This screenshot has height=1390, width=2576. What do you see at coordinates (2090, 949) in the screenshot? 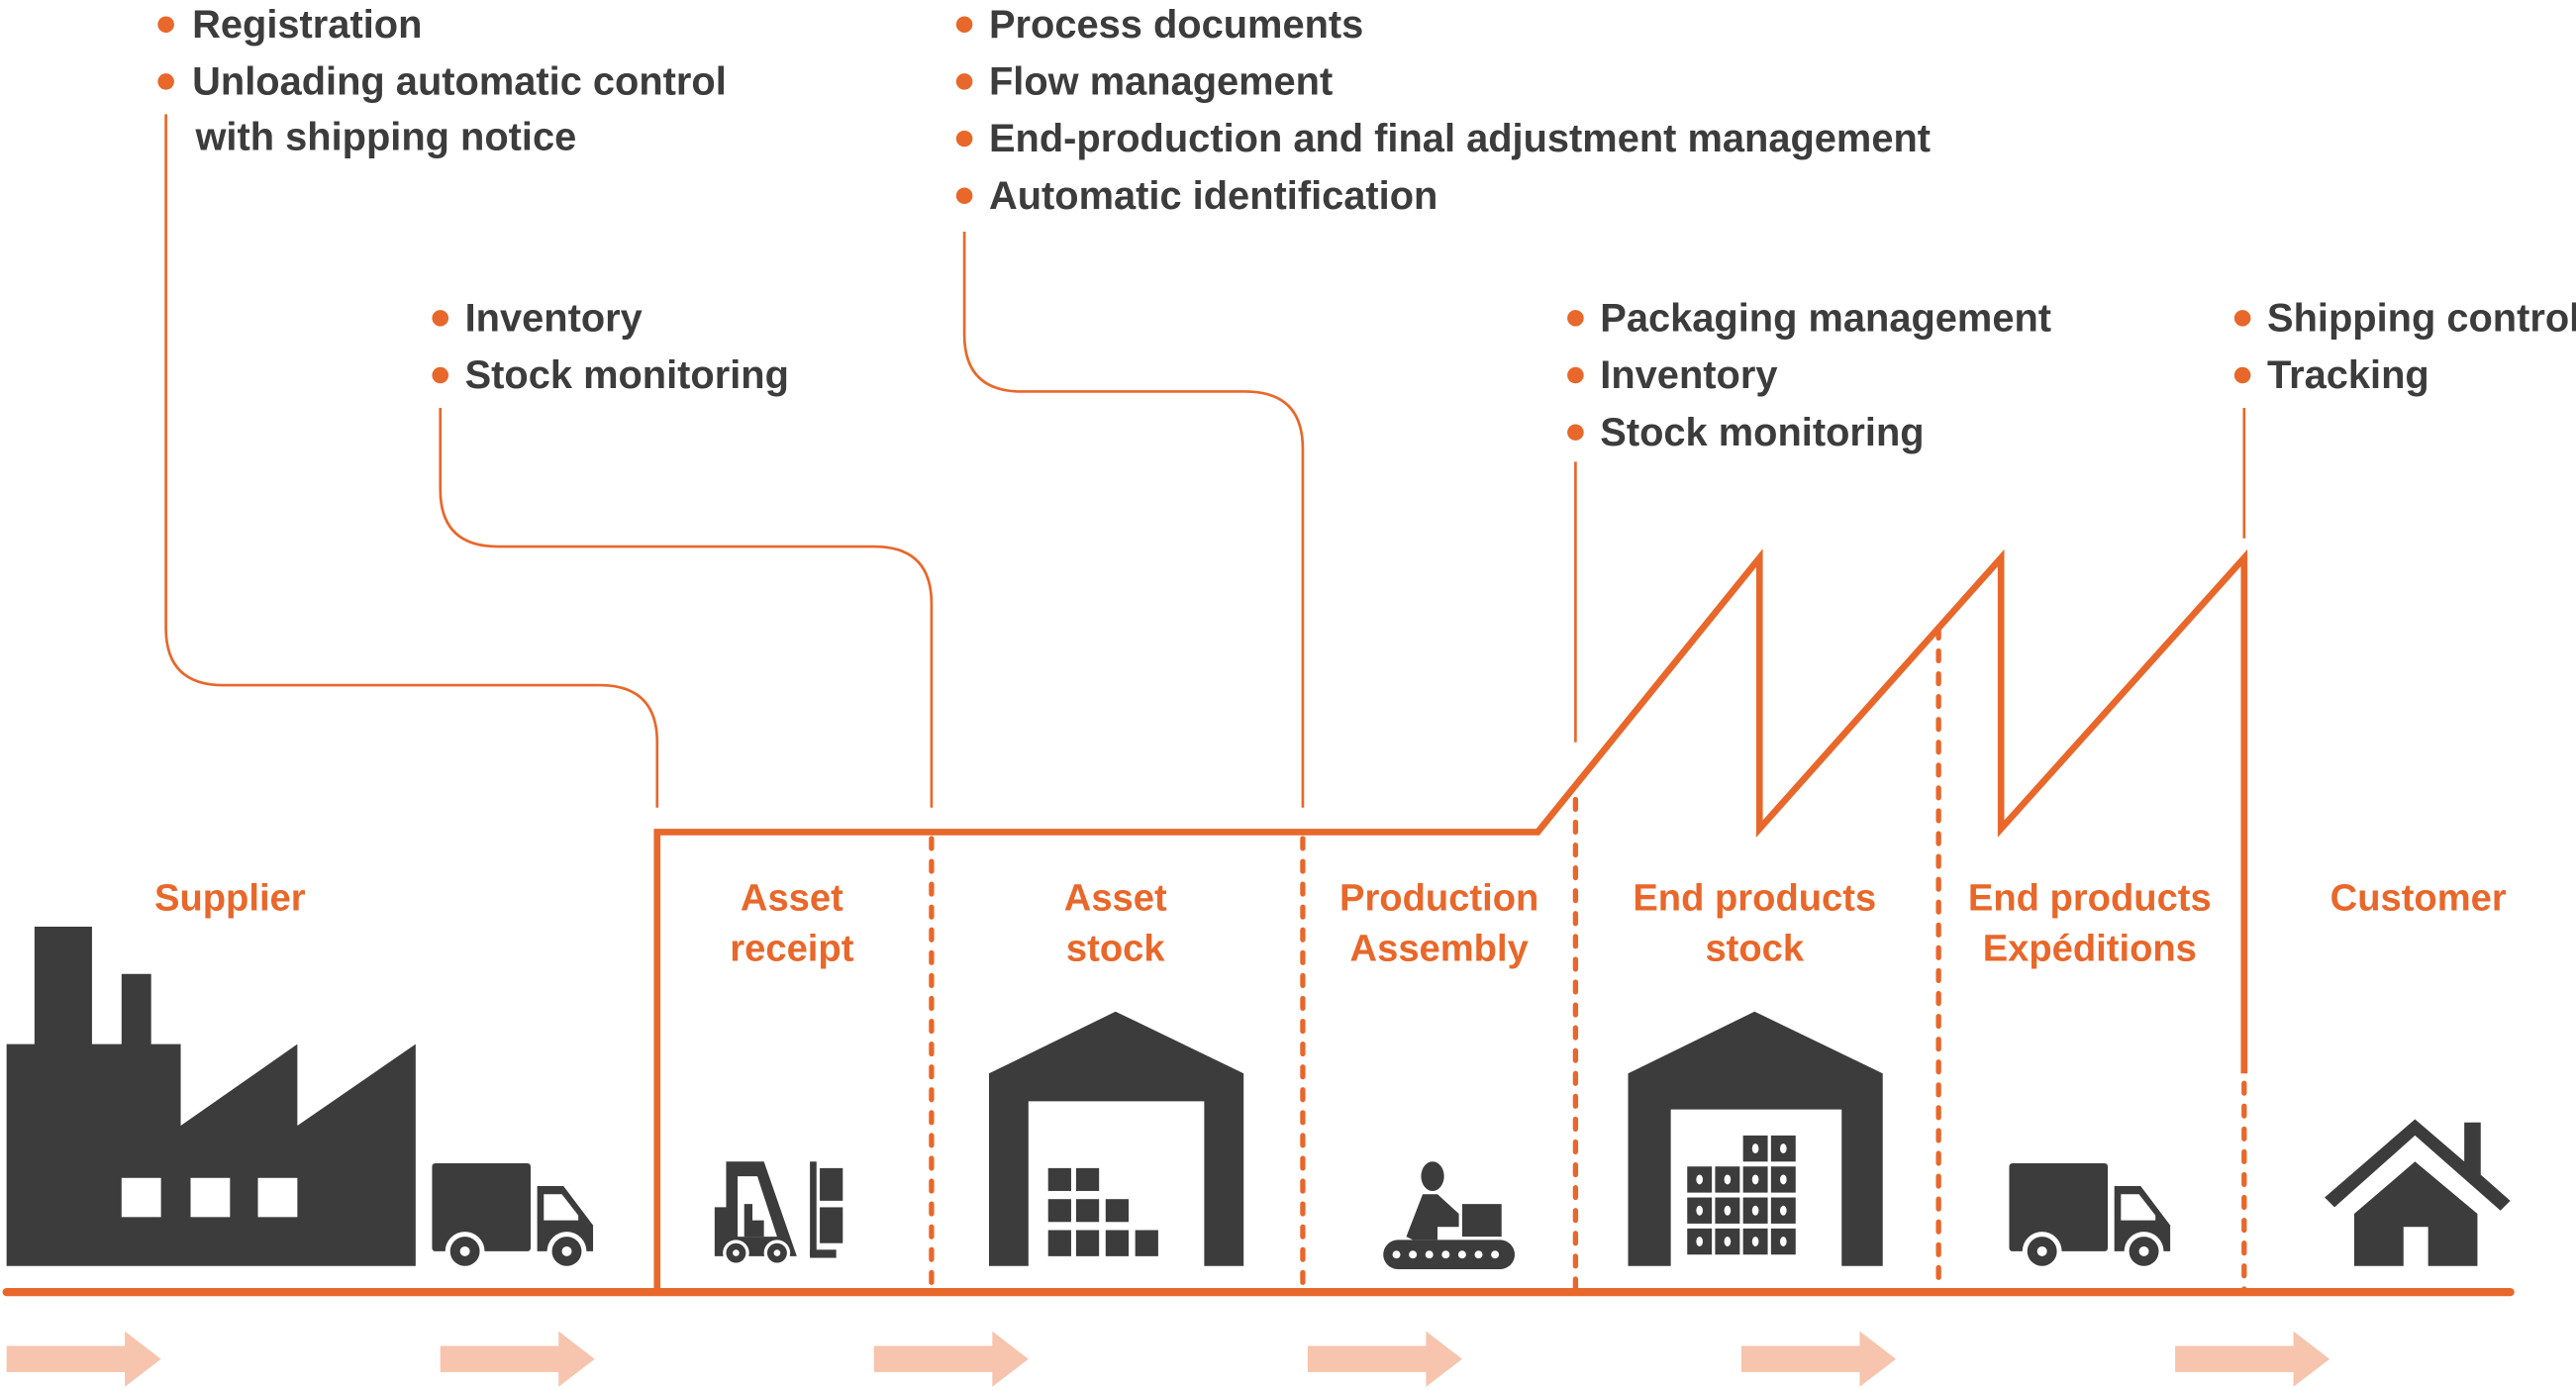
I see `stage-label: Expéditions` at bounding box center [2090, 949].